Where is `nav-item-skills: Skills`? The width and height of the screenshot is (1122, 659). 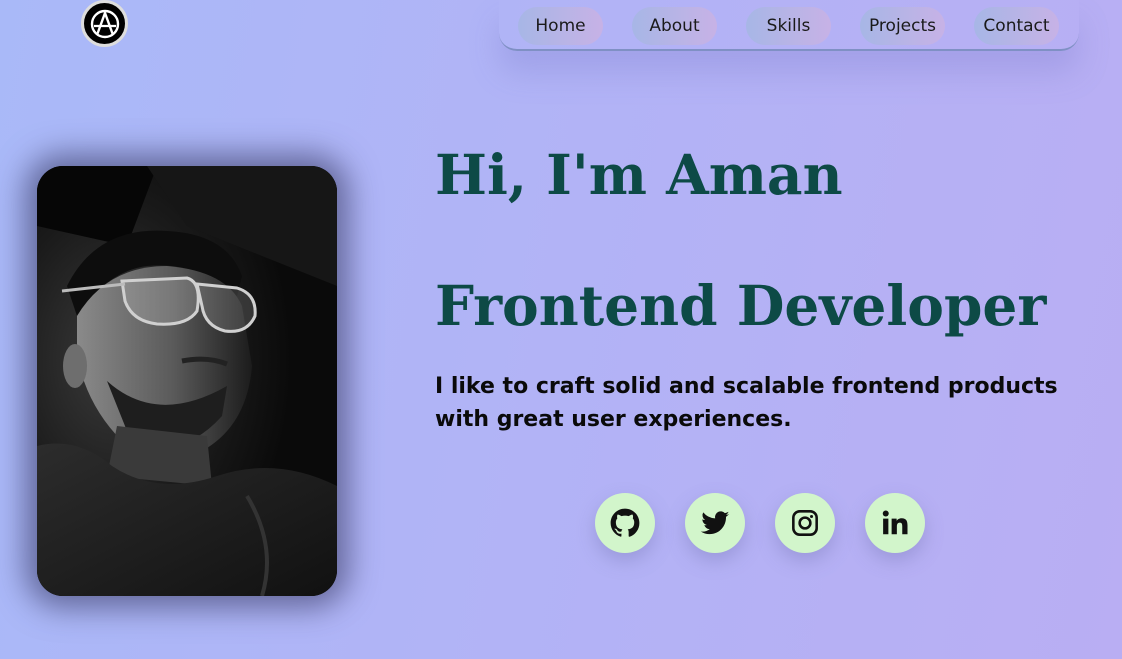
nav-item-skills: Skills is located at coordinates (788, 26).